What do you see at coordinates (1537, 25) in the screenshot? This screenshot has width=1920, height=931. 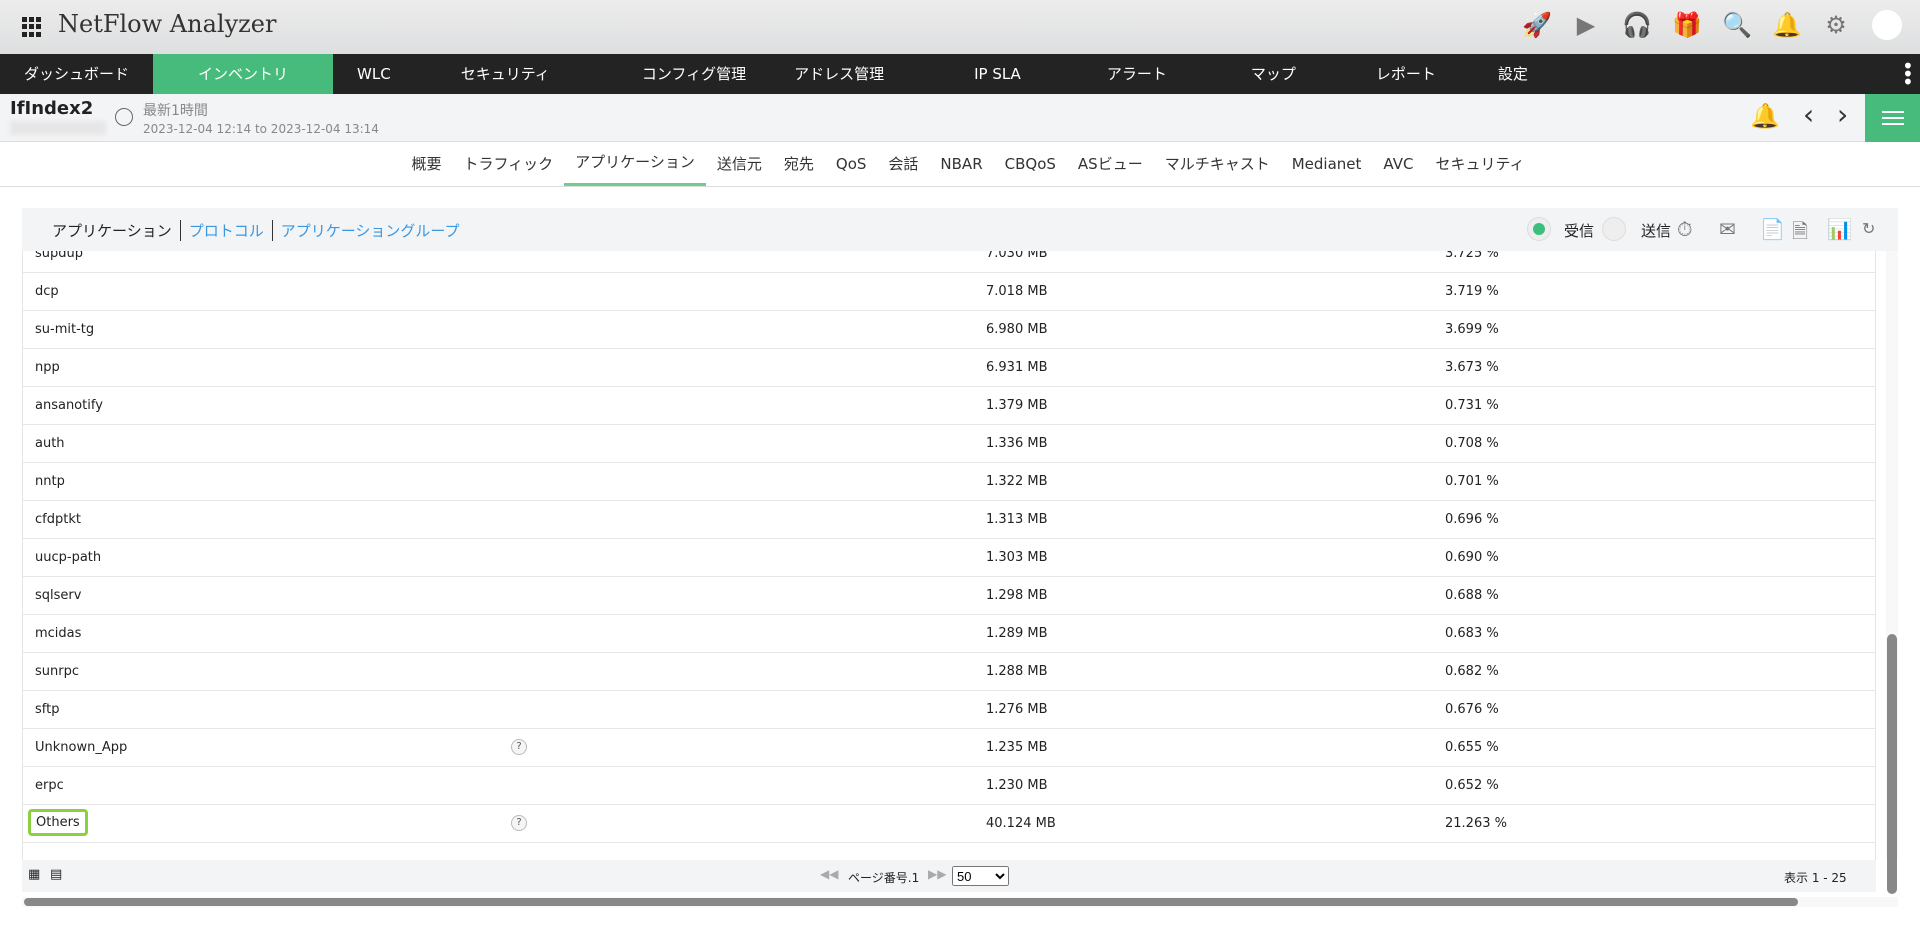 I see `rocket-icon: 🚀` at bounding box center [1537, 25].